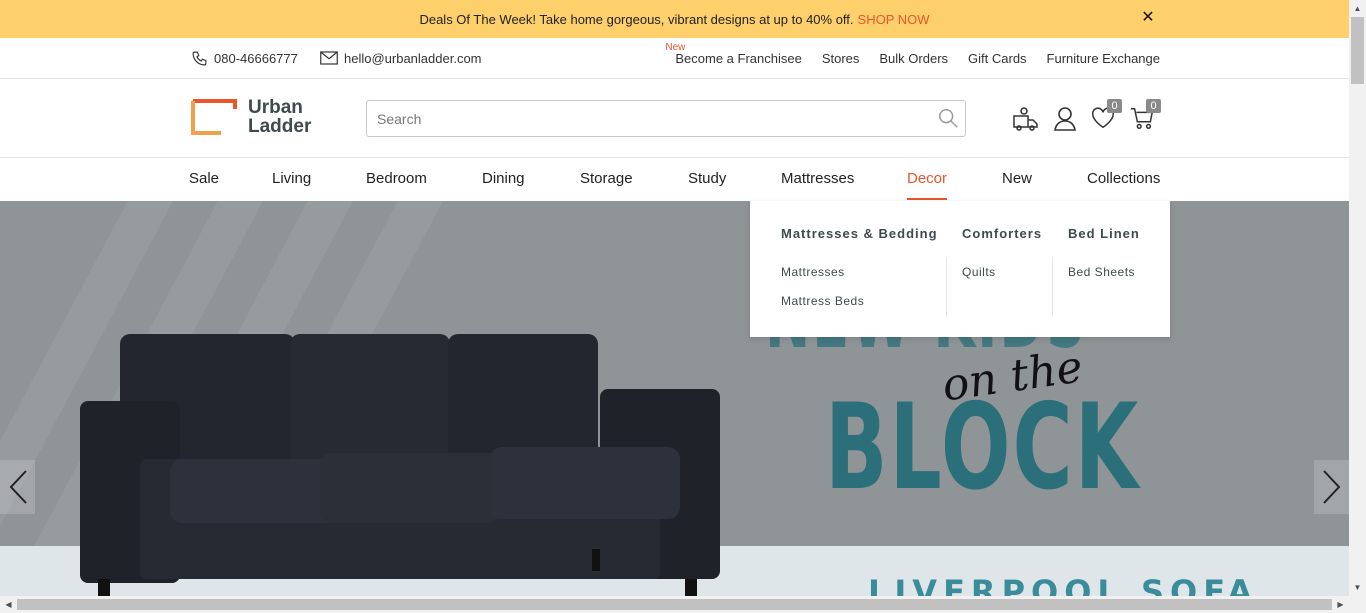 This screenshot has height=613, width=1366. I want to click on email-contact: hello@urbanladder.com, so click(401, 58).